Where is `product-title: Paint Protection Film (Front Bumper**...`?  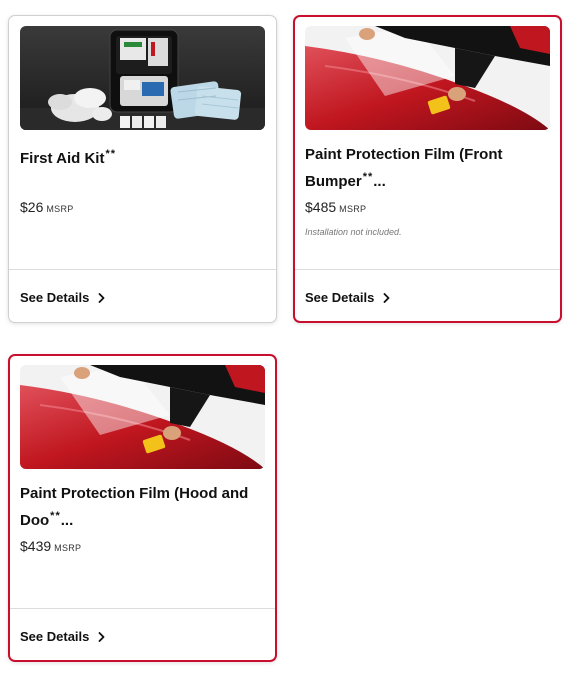
product-title: Paint Protection Film (Front Bumper**... is located at coordinates (430, 168).